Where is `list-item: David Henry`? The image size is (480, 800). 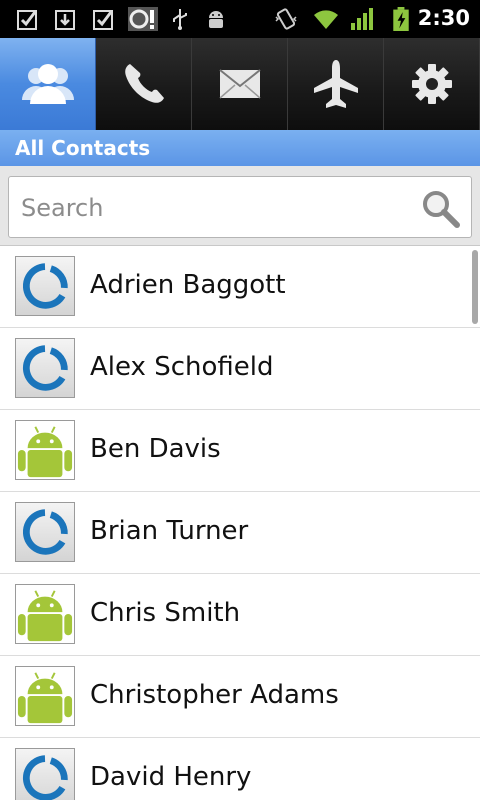
list-item: David Henry is located at coordinates (240, 769).